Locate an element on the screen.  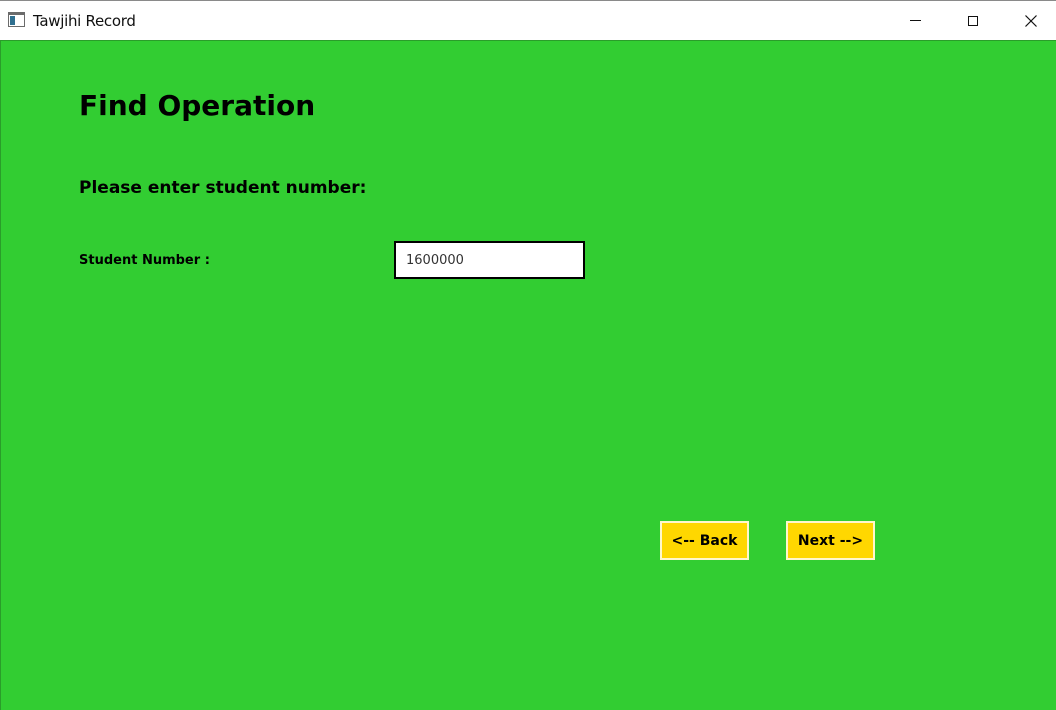
maximize-button is located at coordinates (973, 20).